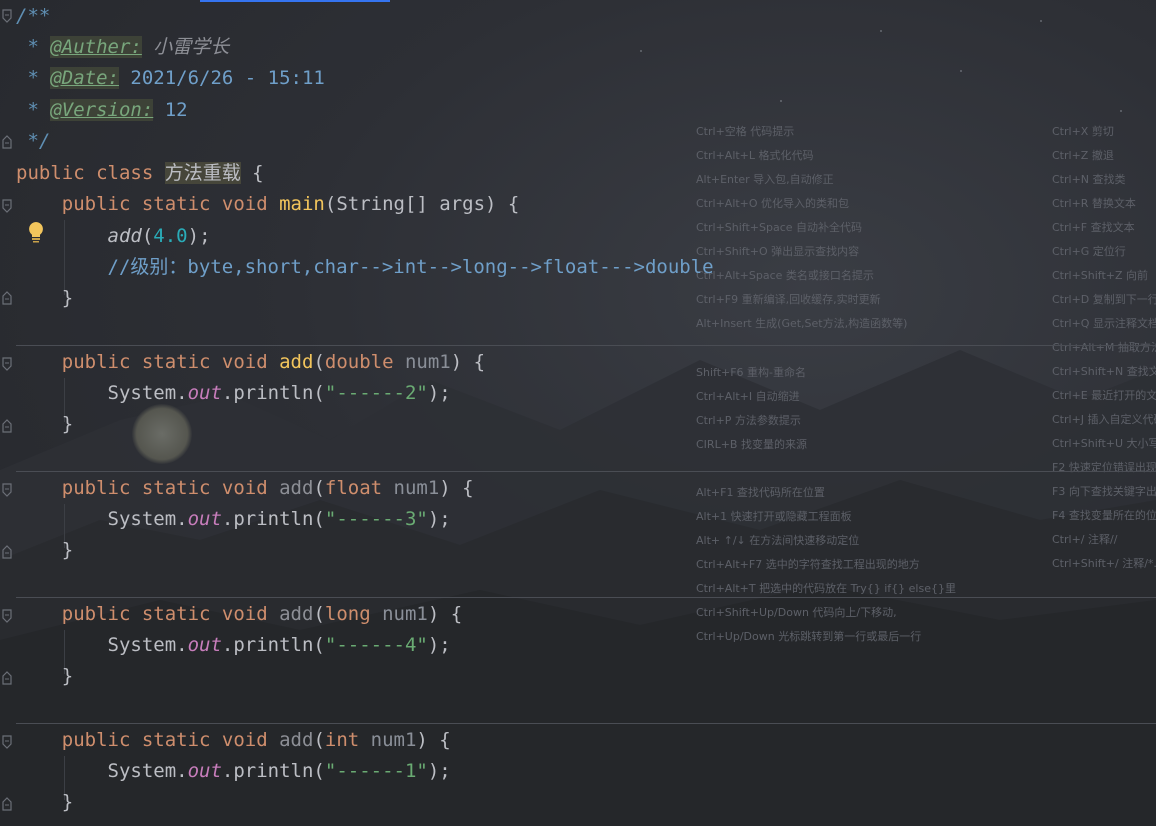 This screenshot has height=826, width=1156. I want to click on method-signature: (String[] args) {, so click(422, 204).